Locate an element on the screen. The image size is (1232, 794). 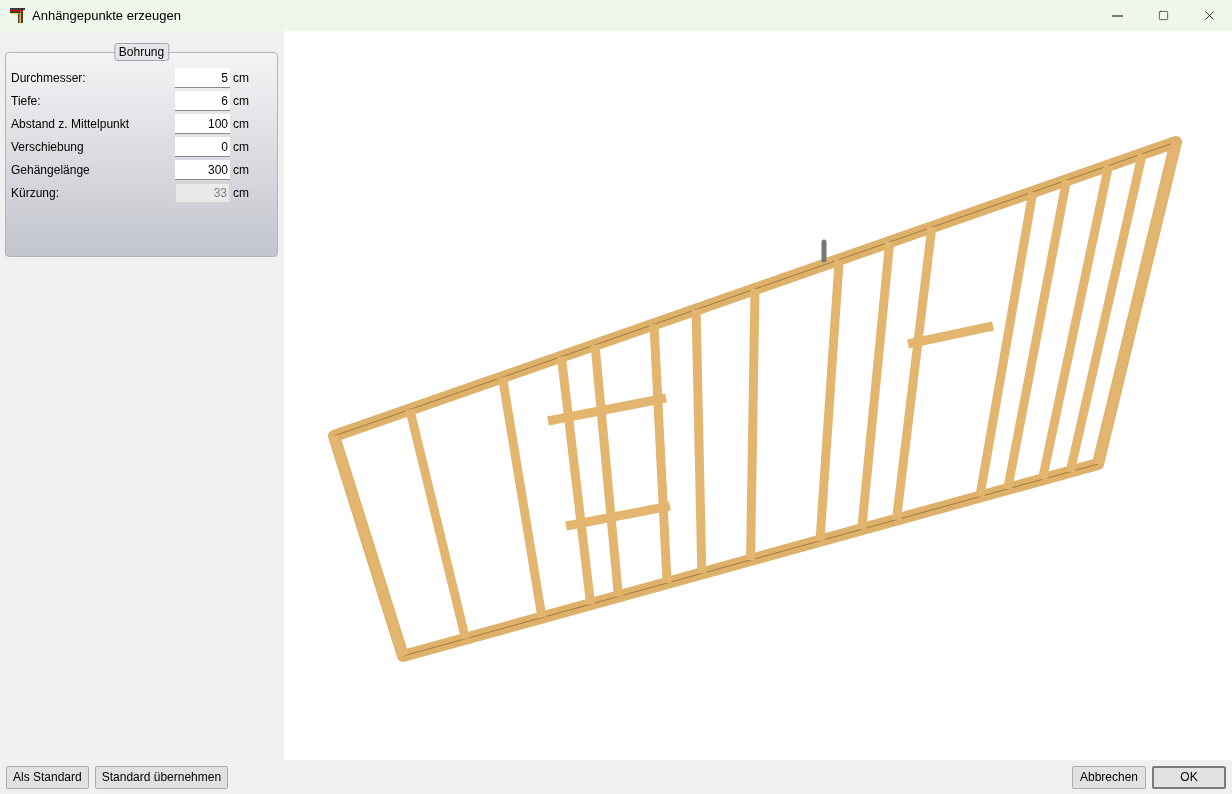
field-label: Tiefe: is located at coordinates (26, 101).